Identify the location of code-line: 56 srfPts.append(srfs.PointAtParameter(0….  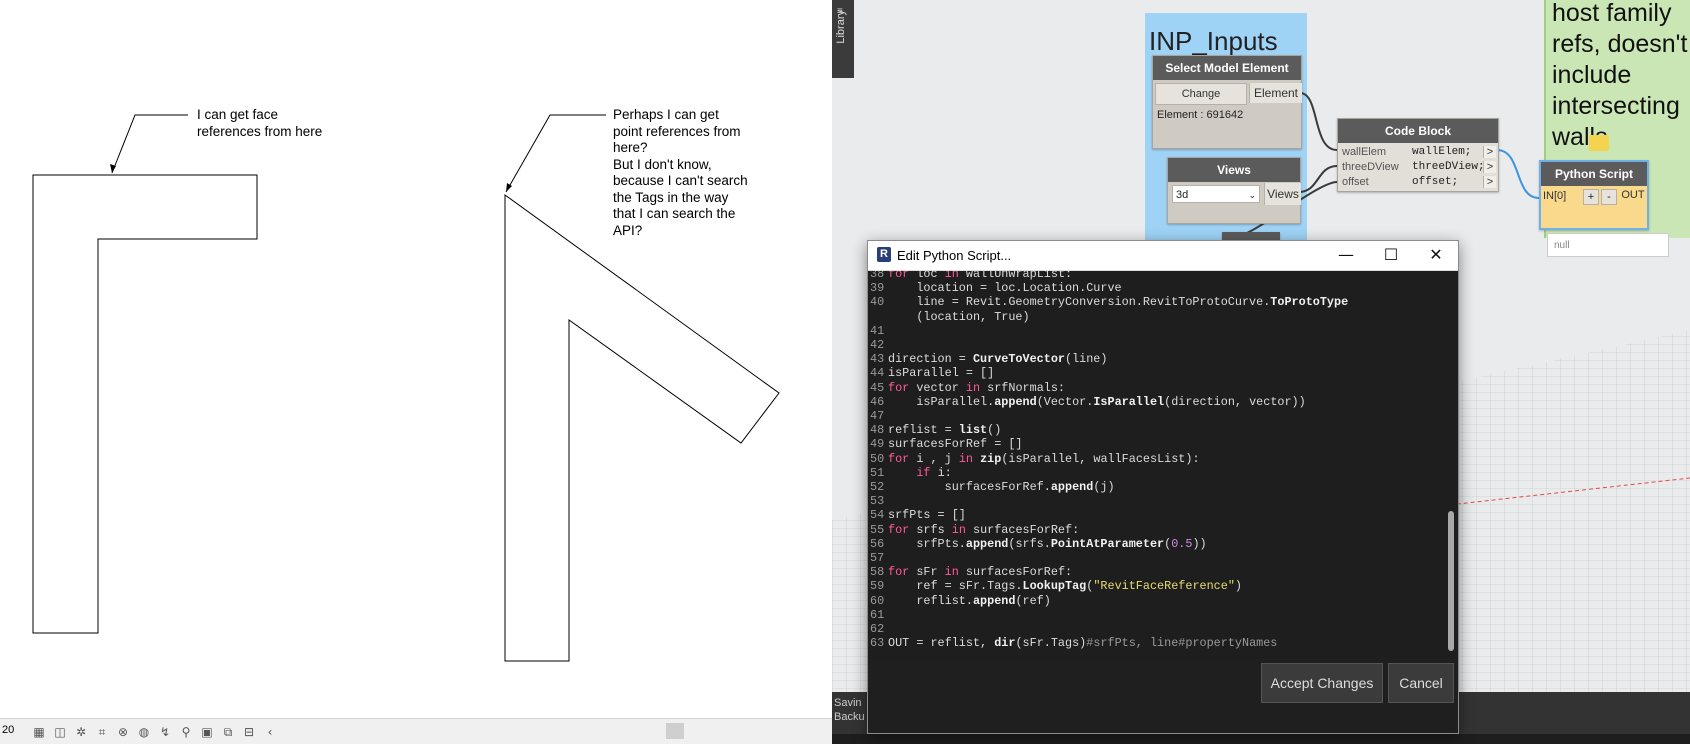
(1037, 544).